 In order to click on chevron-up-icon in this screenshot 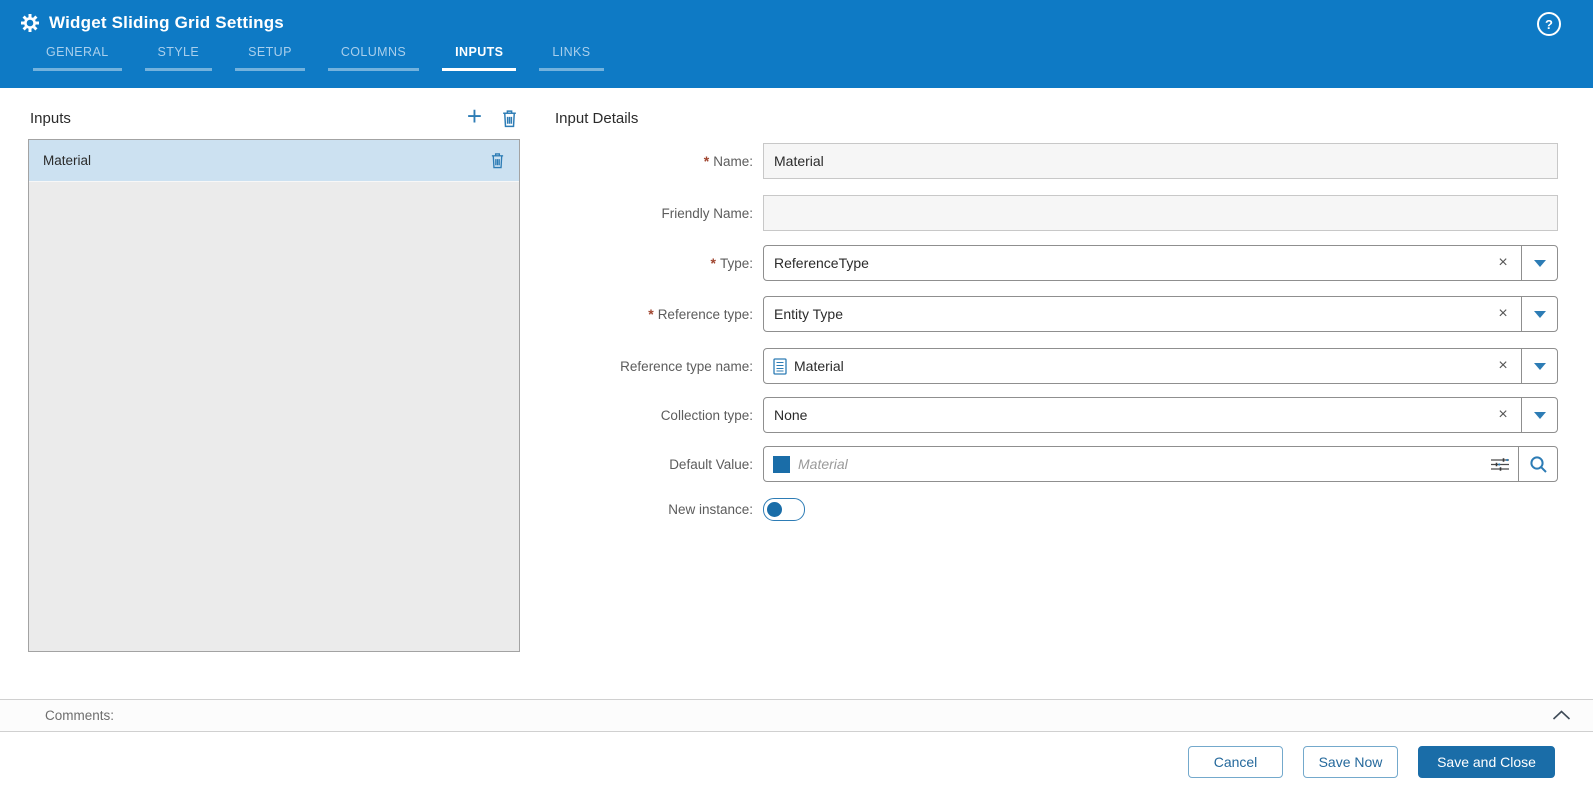, I will do `click(1561, 715)`.